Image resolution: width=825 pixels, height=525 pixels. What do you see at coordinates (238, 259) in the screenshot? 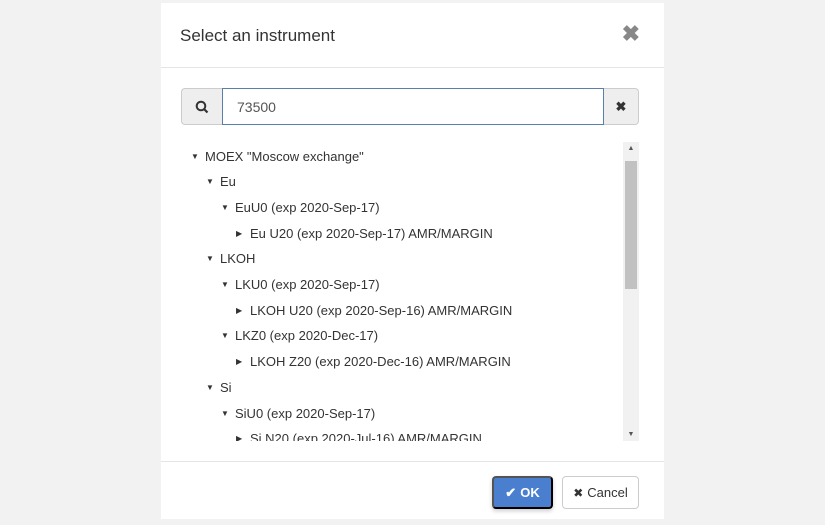
I see `tree-node-label: LKOH` at bounding box center [238, 259].